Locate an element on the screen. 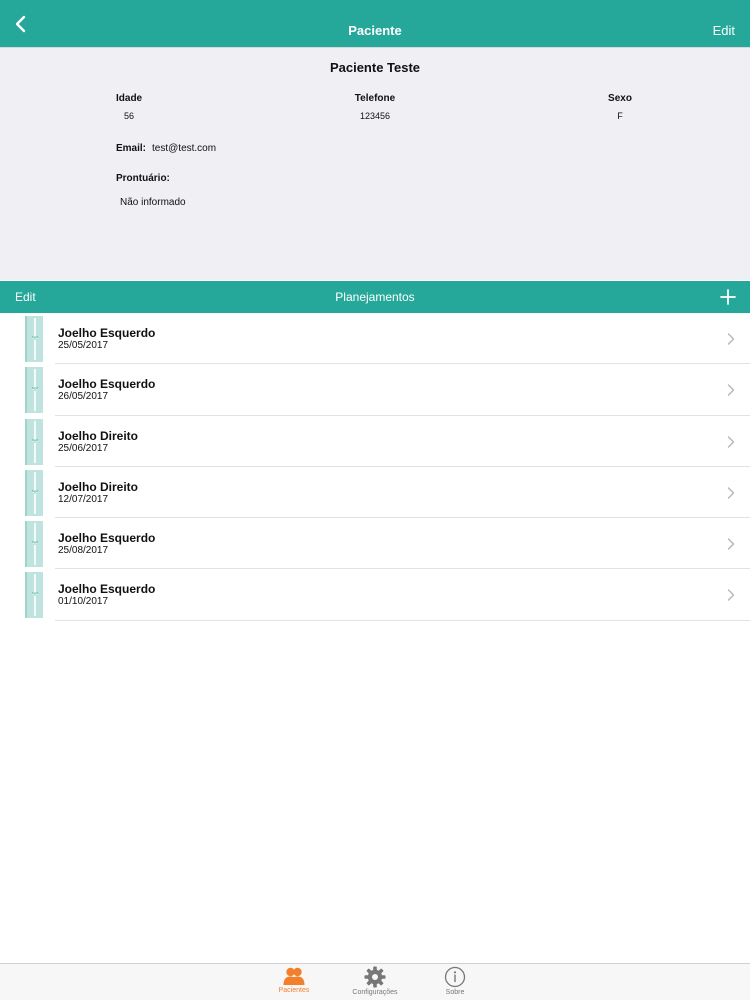  sex-value: F is located at coordinates (620, 116).